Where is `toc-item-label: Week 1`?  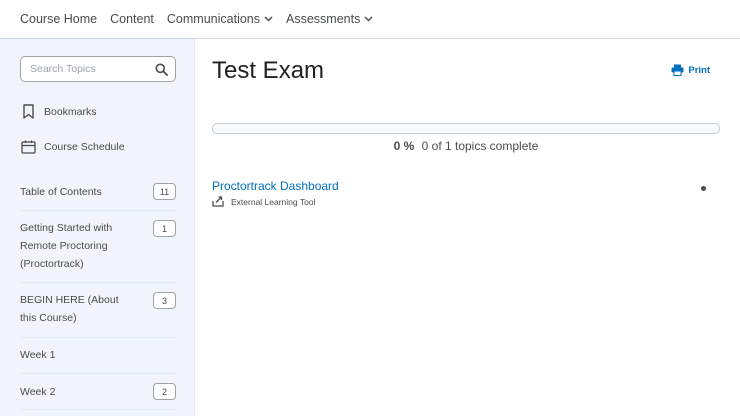
toc-item-label: Week 1 is located at coordinates (38, 355).